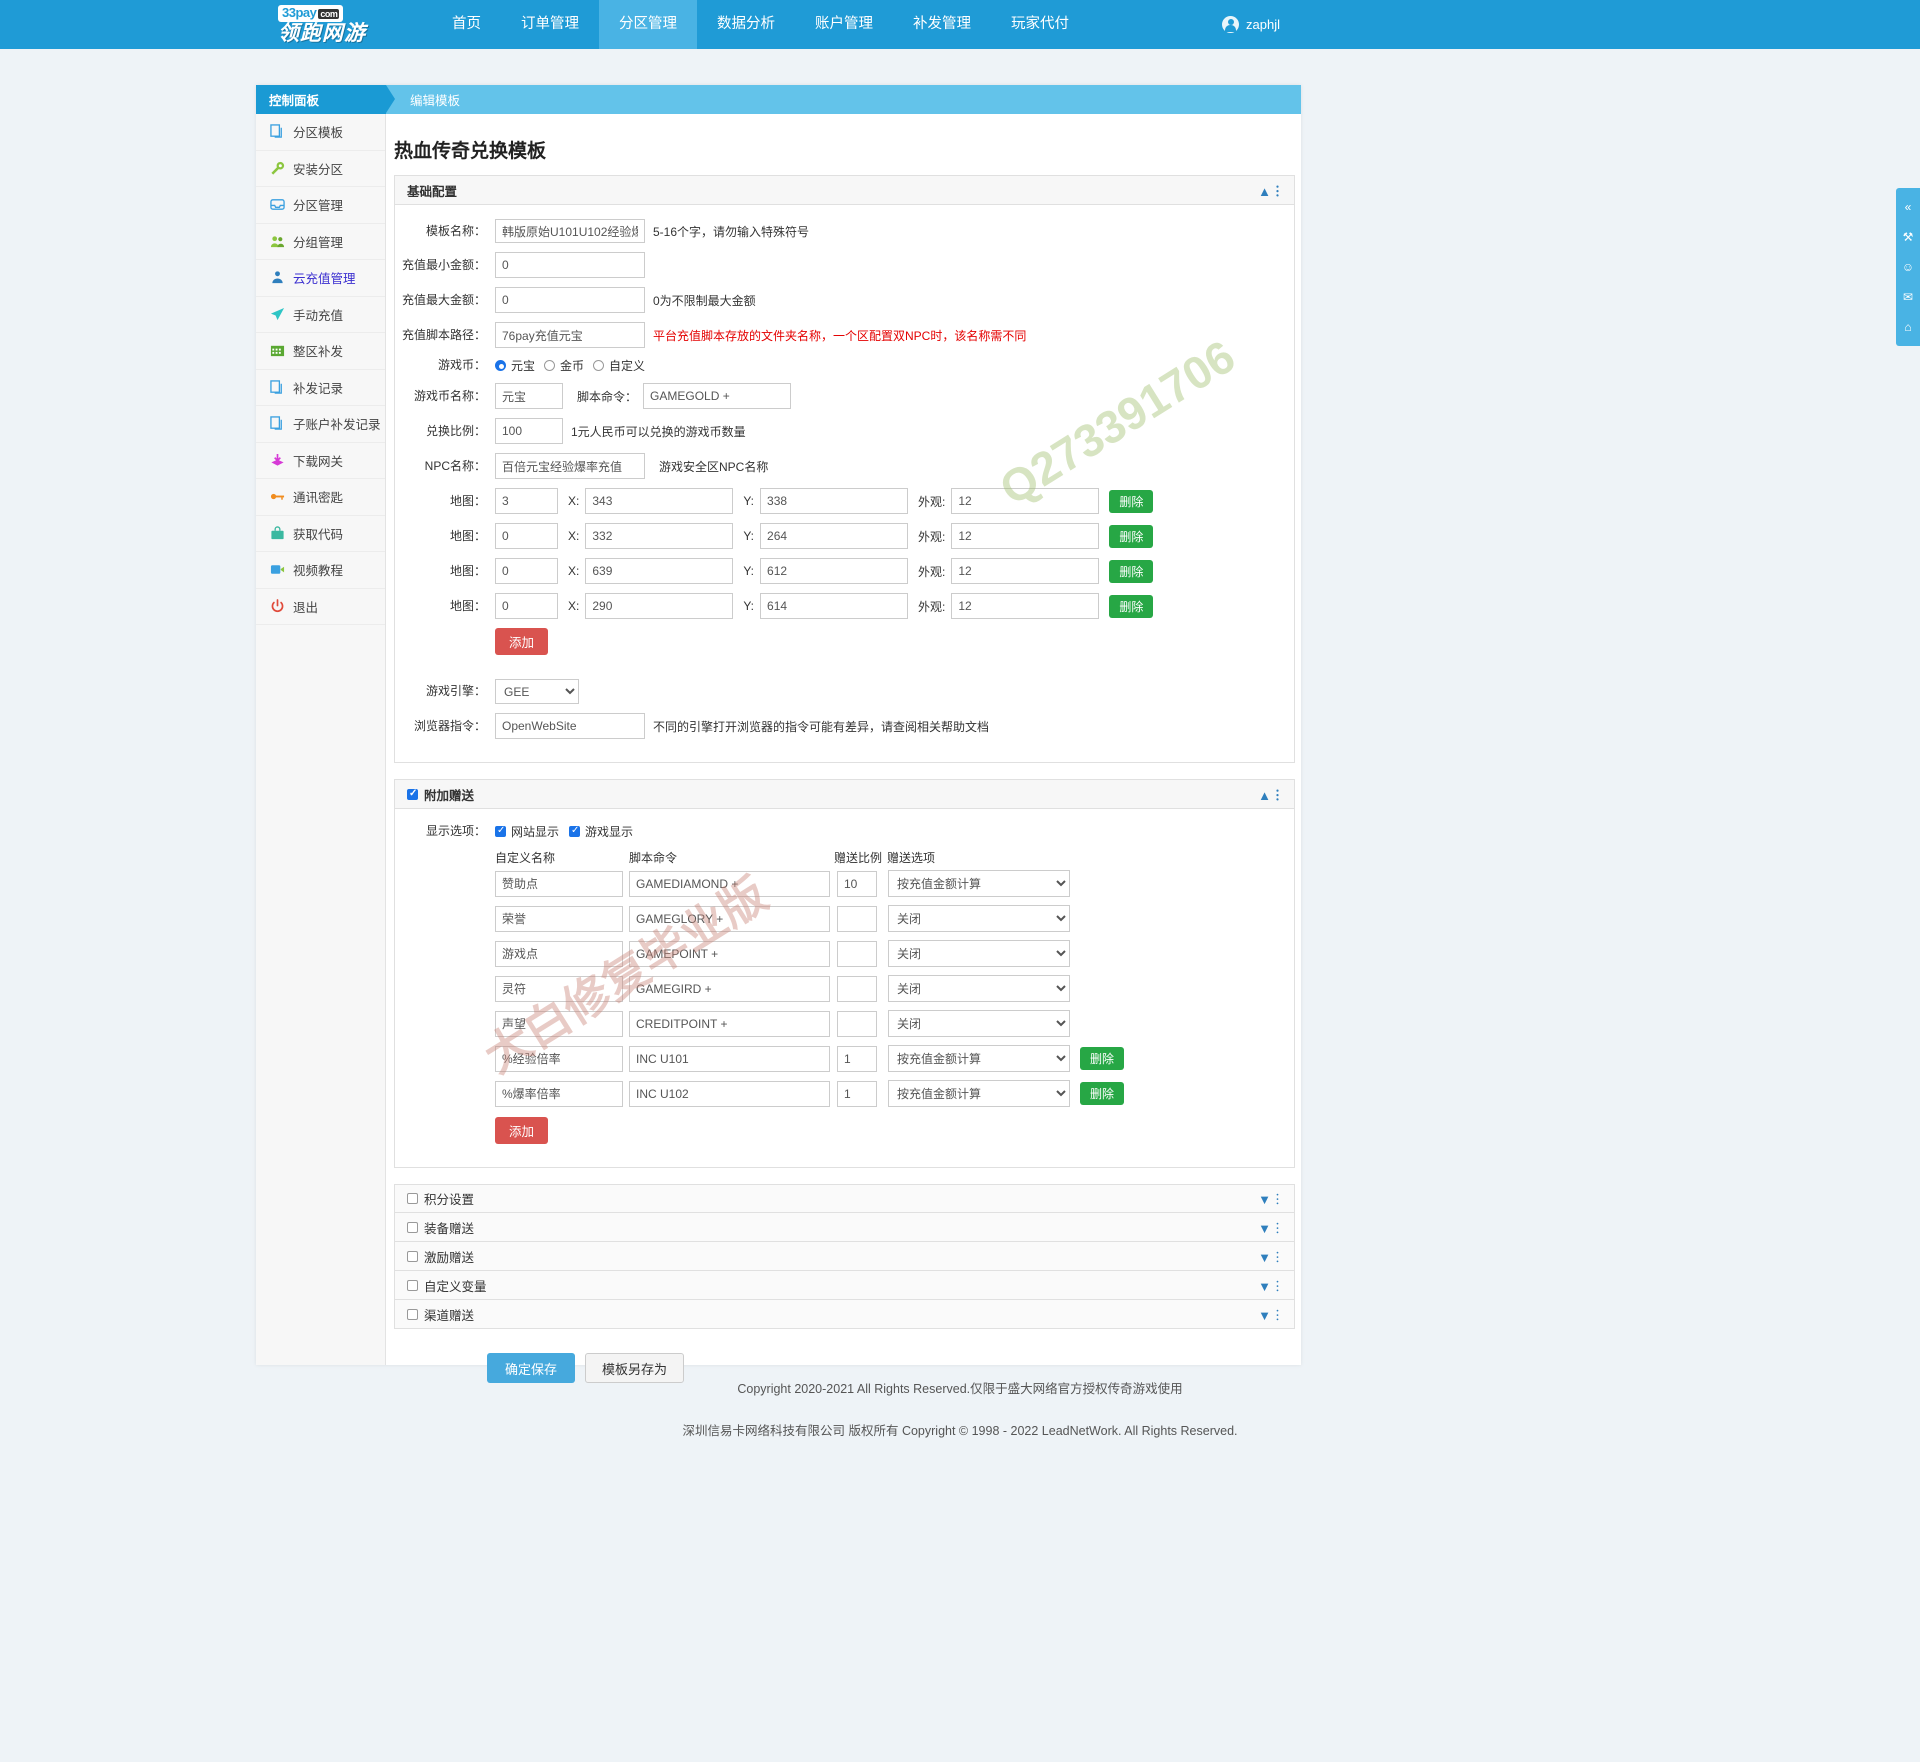 The height and width of the screenshot is (1762, 1920). Describe the element at coordinates (320, 351) in the screenshot. I see `sidebar-item-6: 整区补发` at that location.